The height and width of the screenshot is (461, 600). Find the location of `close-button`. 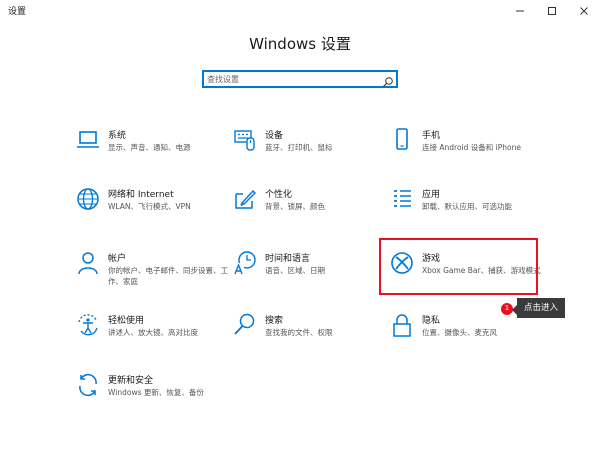

close-button is located at coordinates (584, 11).